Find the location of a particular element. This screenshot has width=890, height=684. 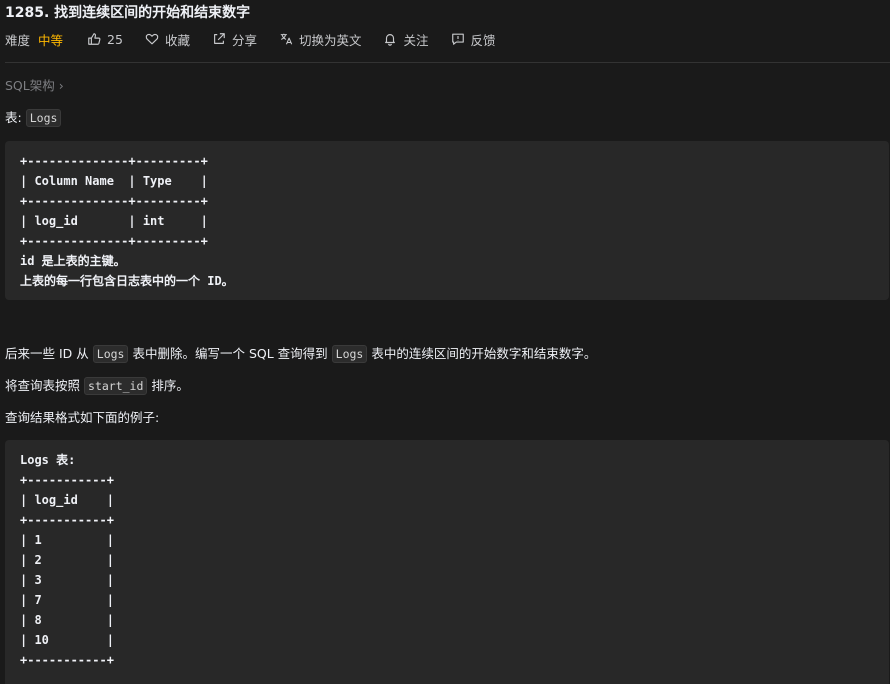

example-line: | 1 | is located at coordinates (67, 540).